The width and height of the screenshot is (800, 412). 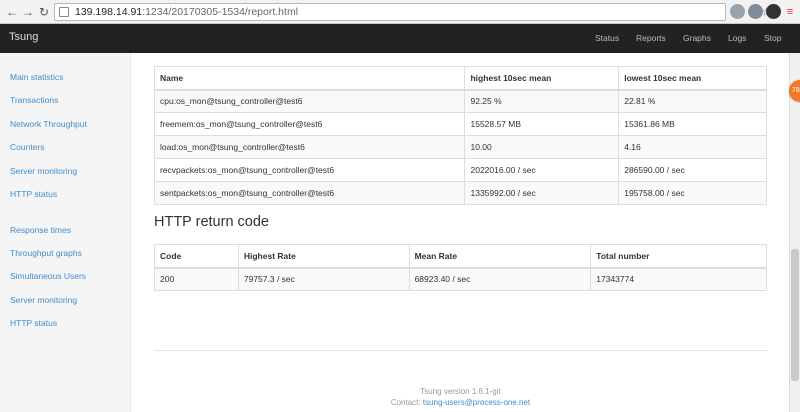 What do you see at coordinates (692, 124) in the screenshot?
I see `table-cell: 15361.86 MB` at bounding box center [692, 124].